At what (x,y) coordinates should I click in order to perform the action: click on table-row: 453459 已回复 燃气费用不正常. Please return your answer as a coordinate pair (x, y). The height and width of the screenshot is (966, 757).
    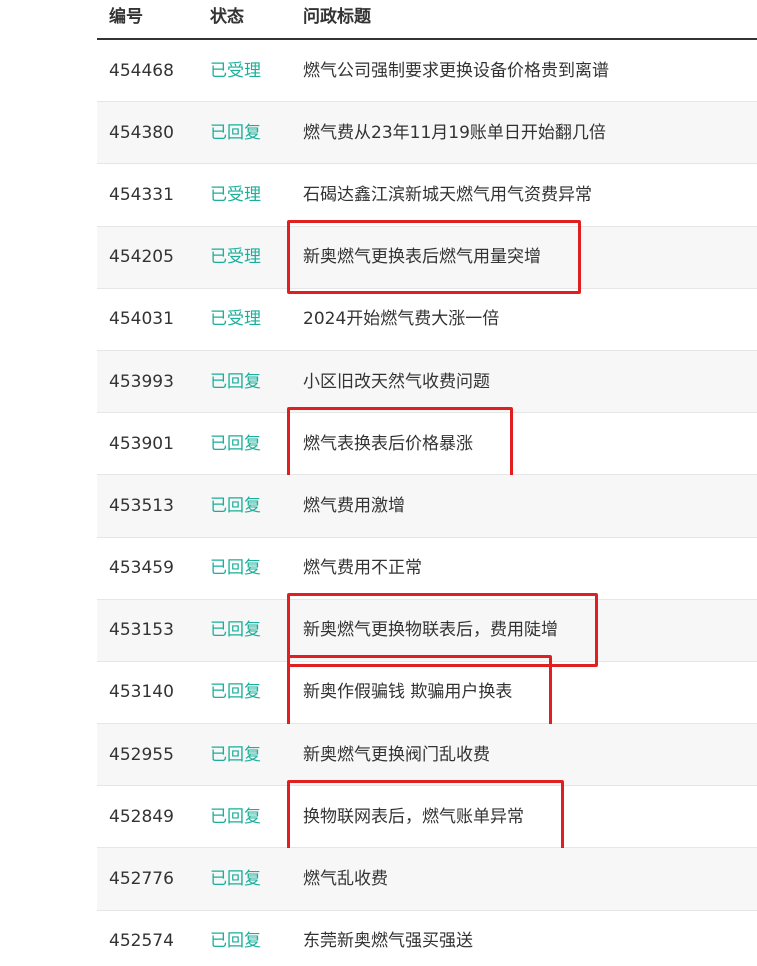
    Looking at the image, I should click on (427, 569).